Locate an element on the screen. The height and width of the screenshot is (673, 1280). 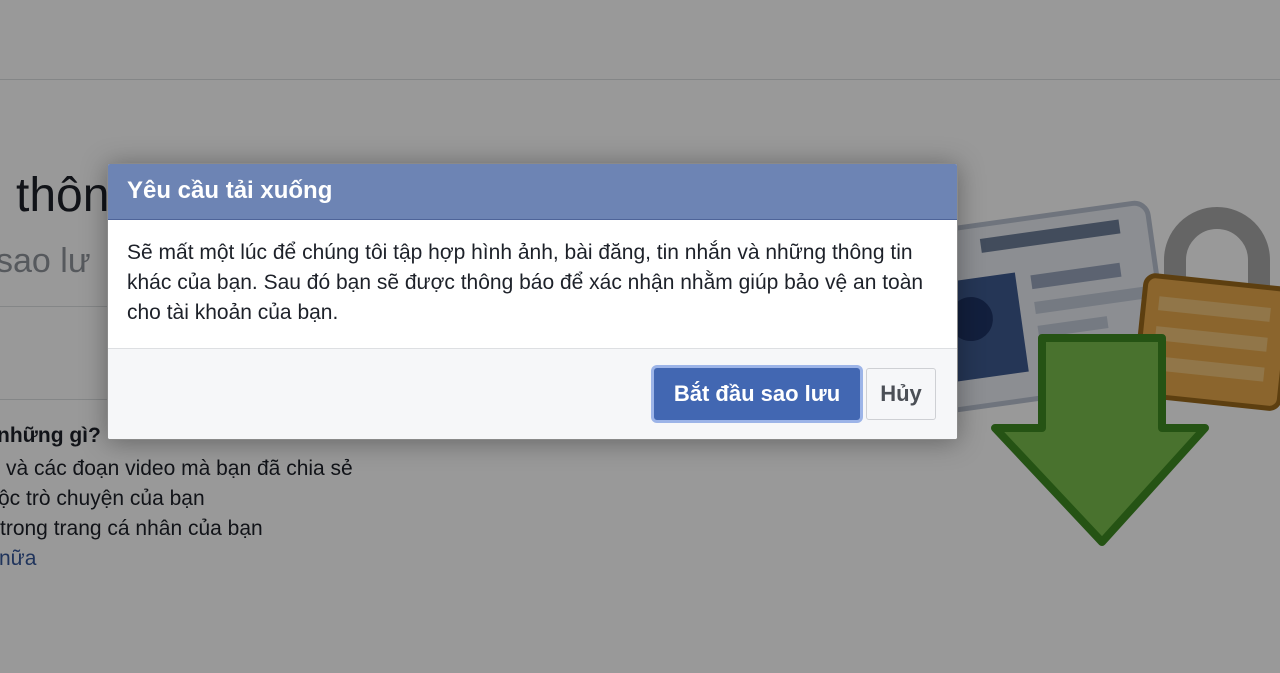
dialog-title: Yêu cầu tải xuống is located at coordinates (230, 190).